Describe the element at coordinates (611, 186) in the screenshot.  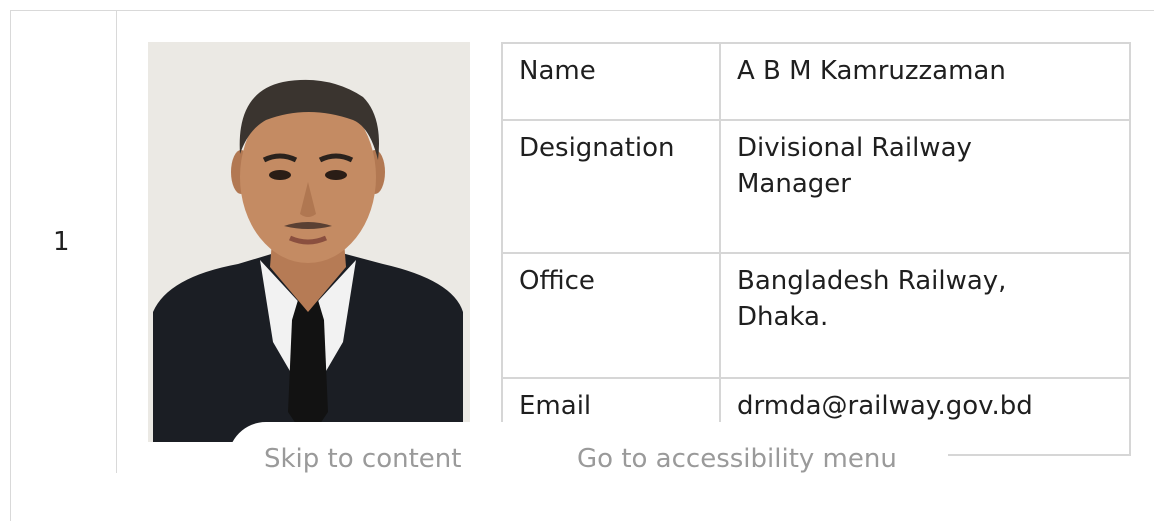
I see `designation-label: Designation` at that location.